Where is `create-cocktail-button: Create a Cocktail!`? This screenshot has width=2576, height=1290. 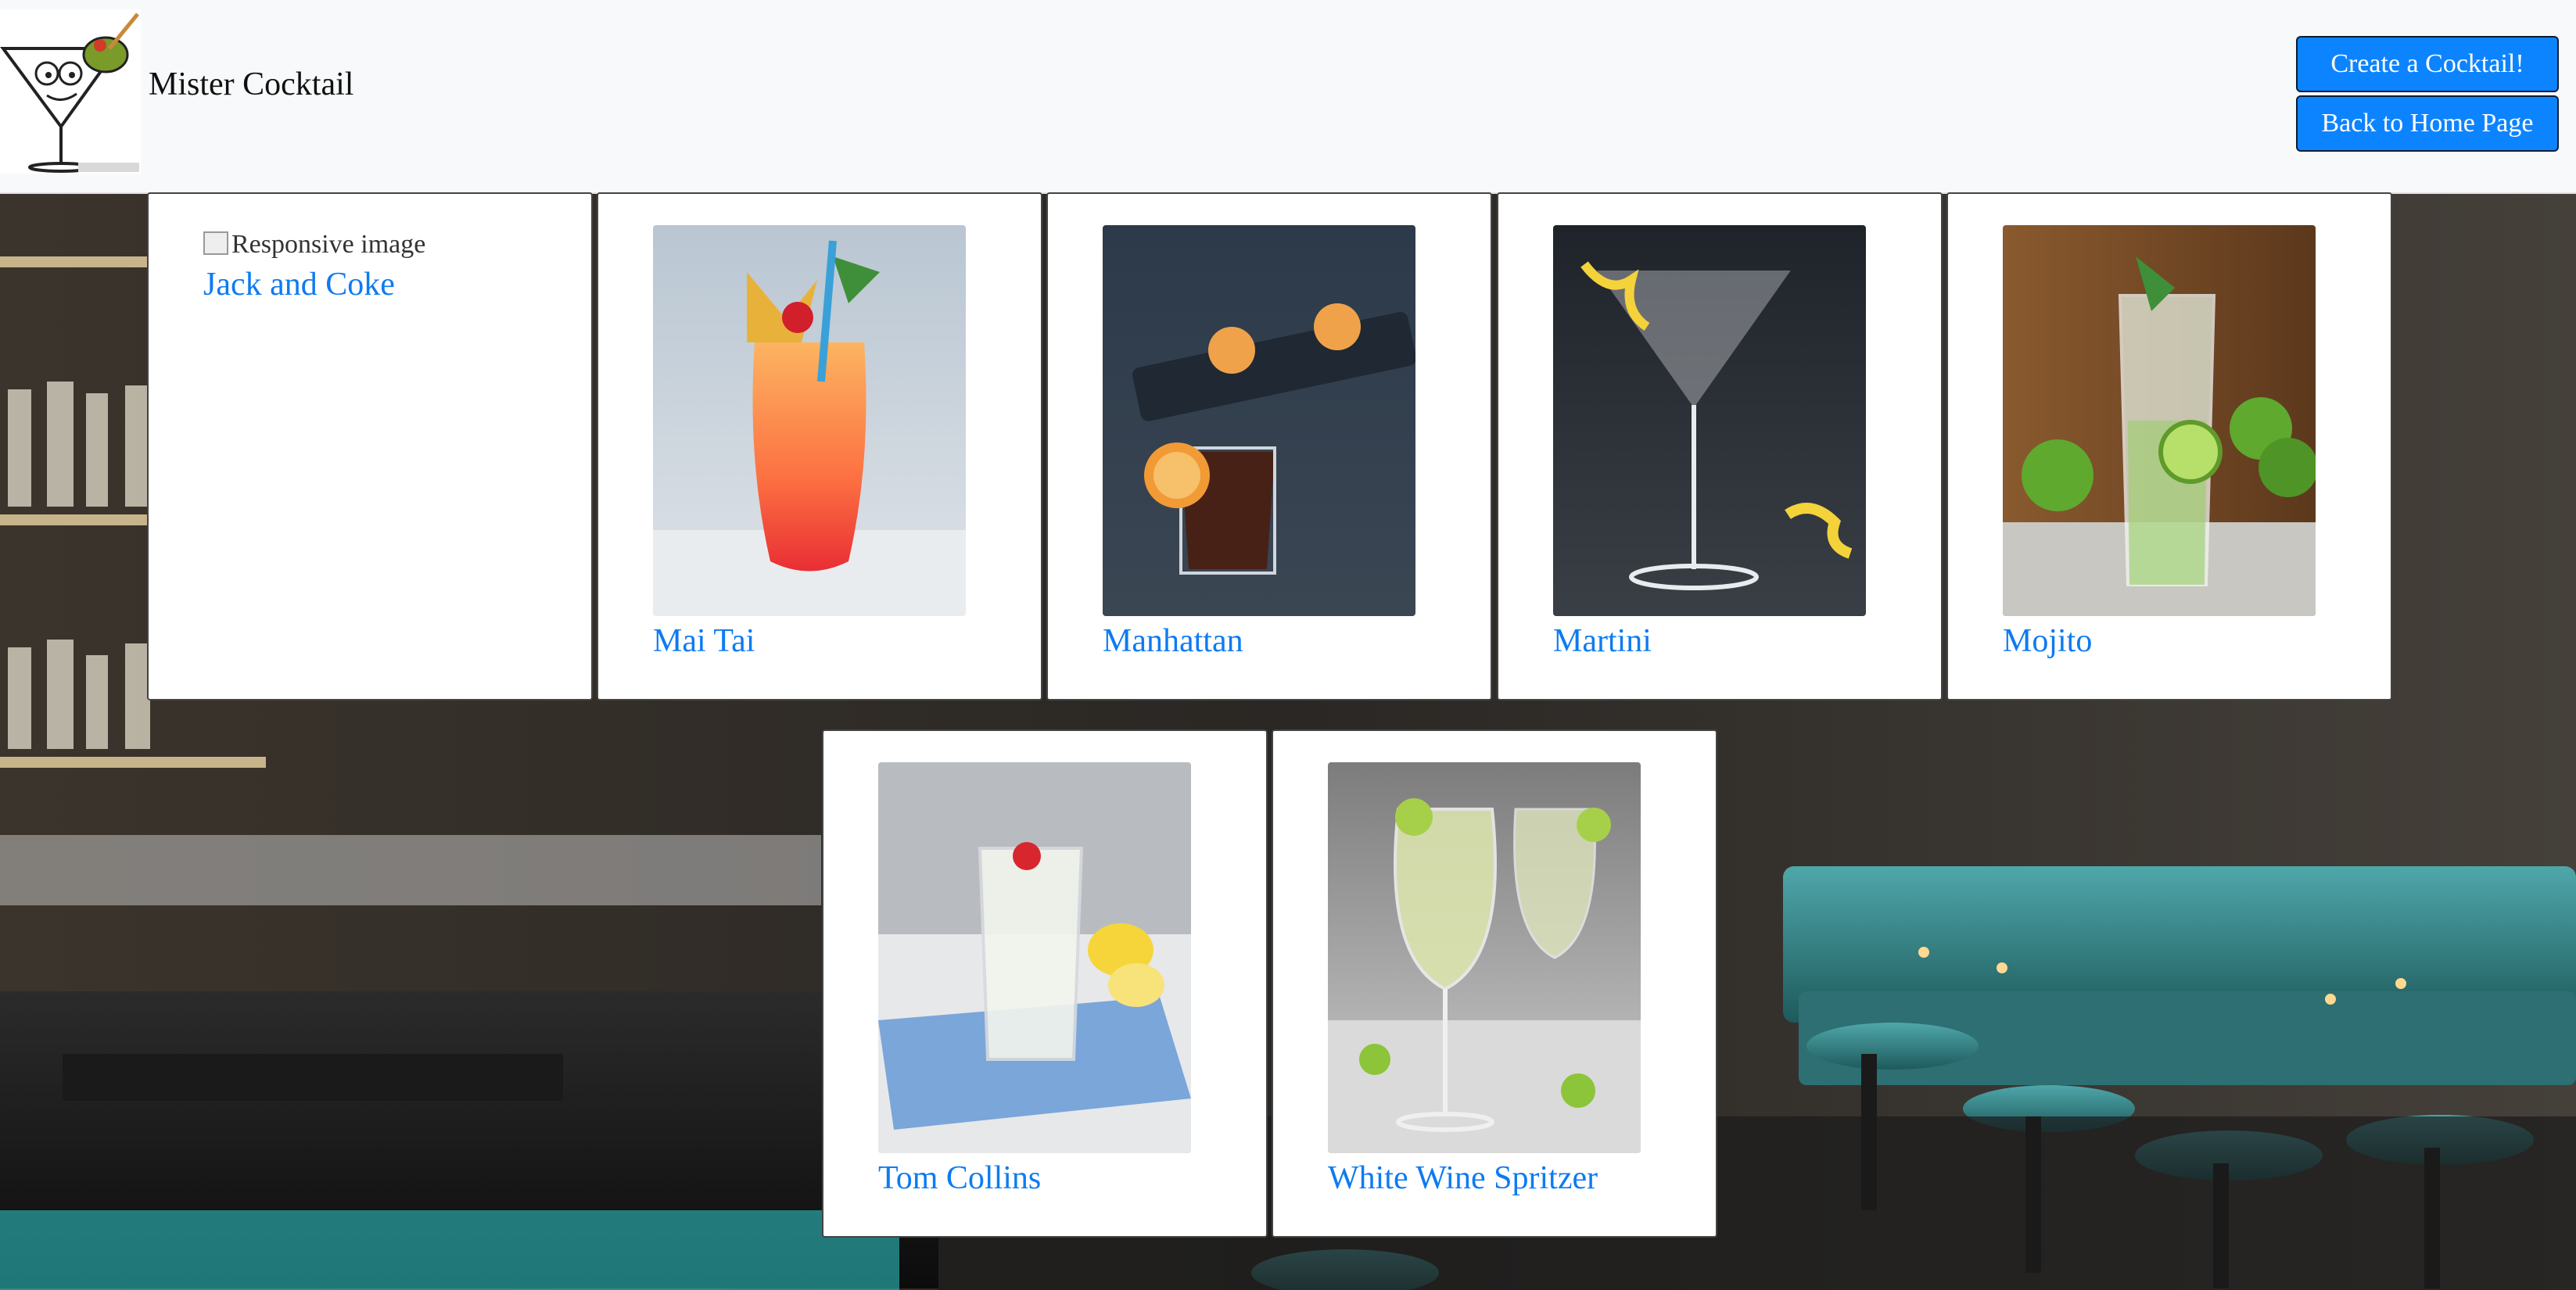 create-cocktail-button: Create a Cocktail! is located at coordinates (2427, 64).